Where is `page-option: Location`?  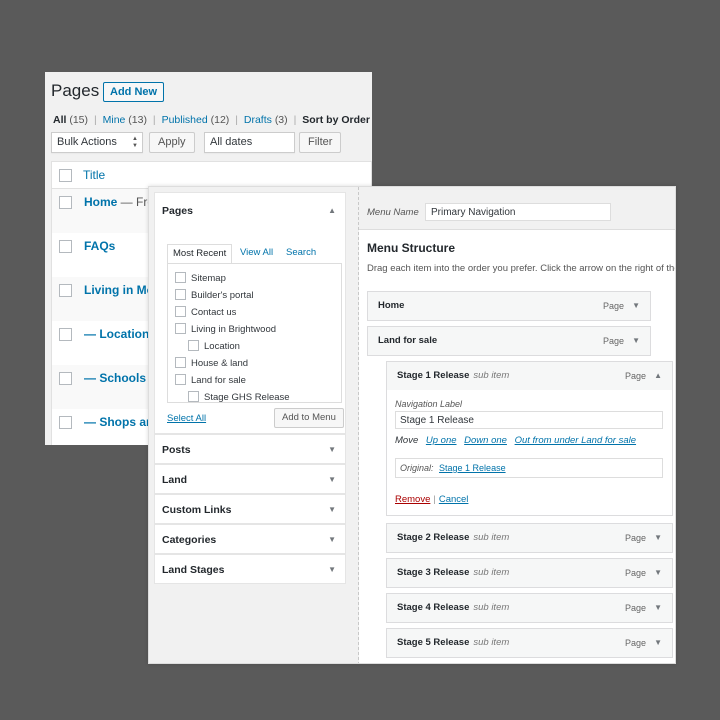 page-option: Location is located at coordinates (214, 346).